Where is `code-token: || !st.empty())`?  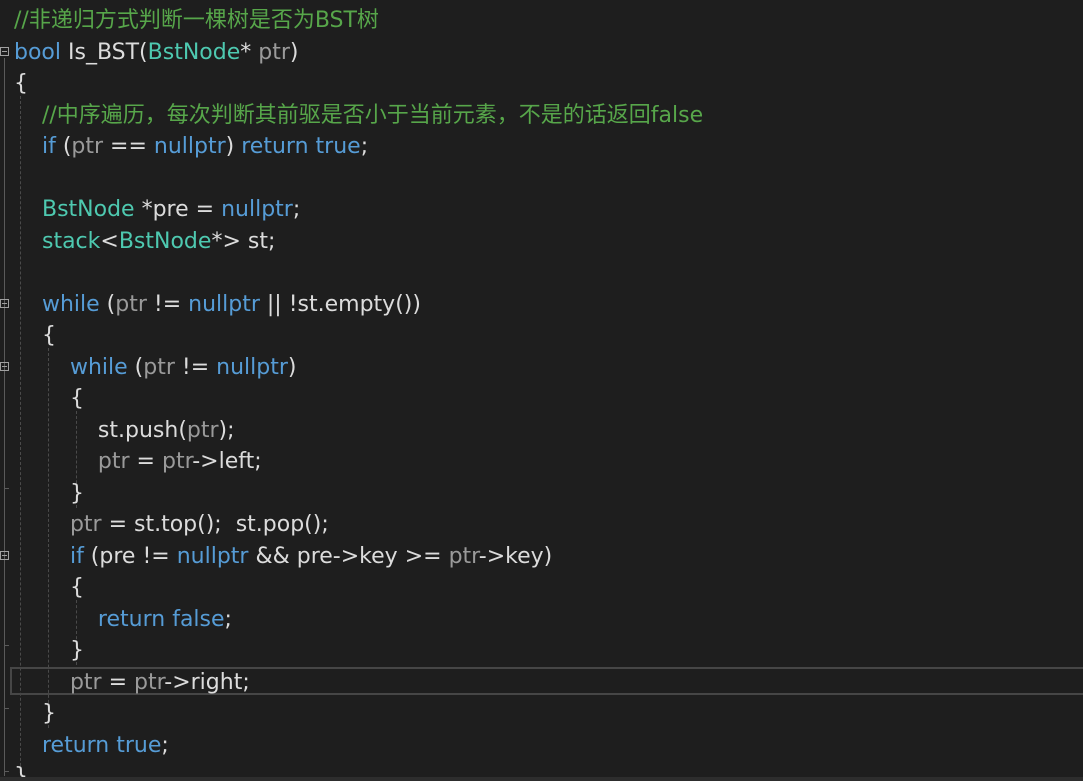 code-token: || !st.empty()) is located at coordinates (340, 304).